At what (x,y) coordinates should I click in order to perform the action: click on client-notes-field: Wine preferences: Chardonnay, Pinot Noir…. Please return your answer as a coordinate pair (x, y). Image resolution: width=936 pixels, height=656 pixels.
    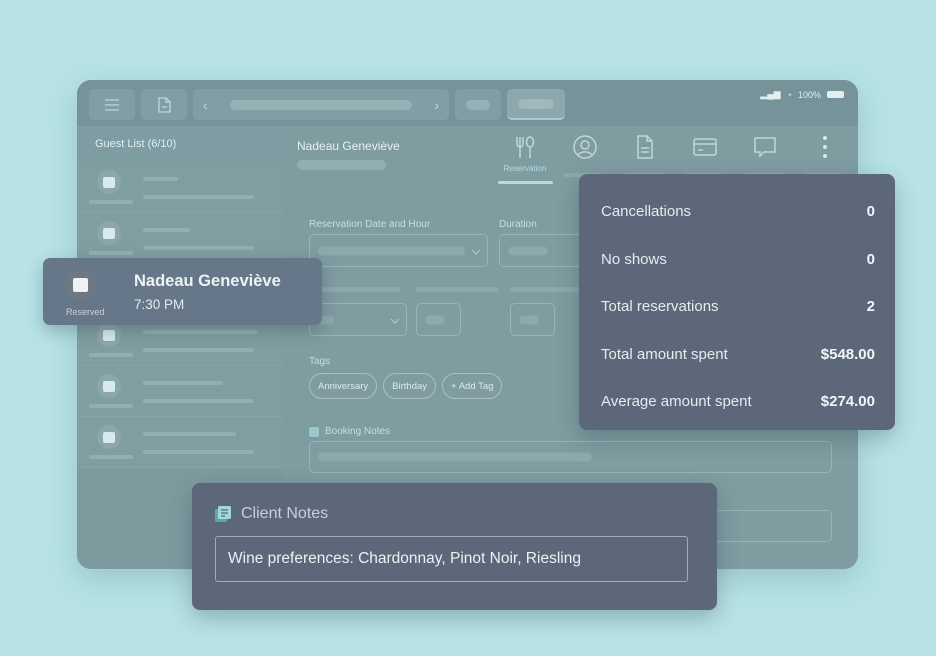
    Looking at the image, I should click on (451, 559).